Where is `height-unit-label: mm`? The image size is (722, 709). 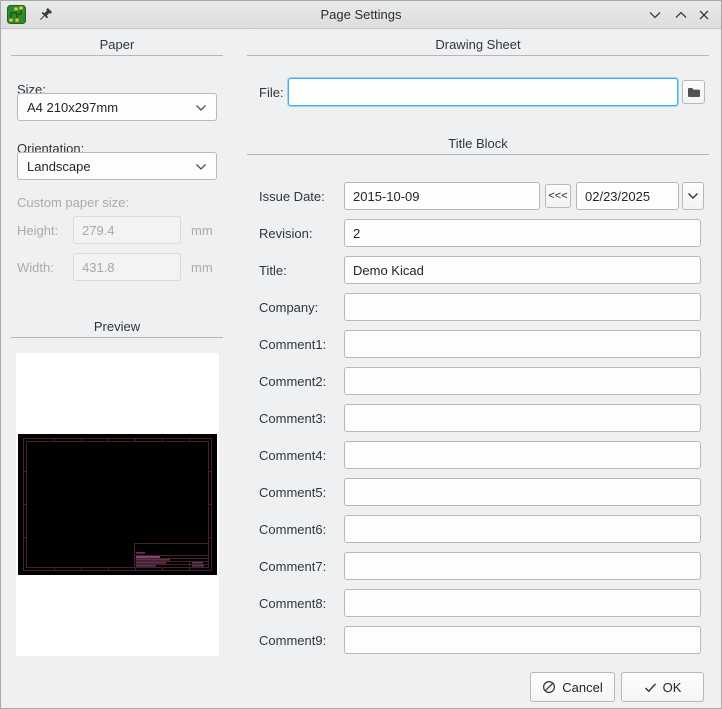
height-unit-label: mm is located at coordinates (202, 230).